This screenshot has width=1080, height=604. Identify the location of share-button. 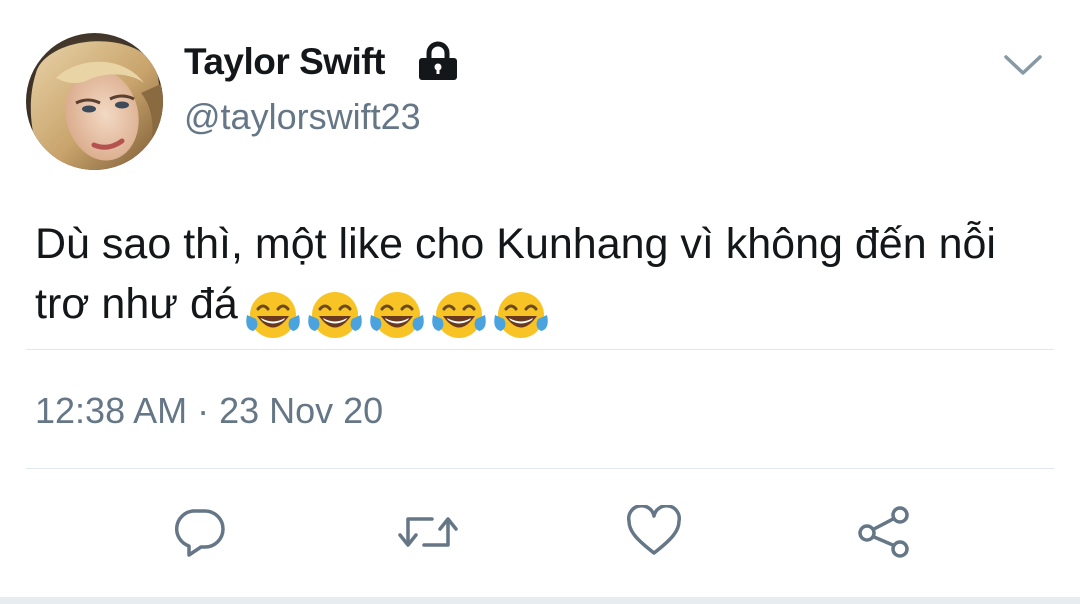
(884, 532).